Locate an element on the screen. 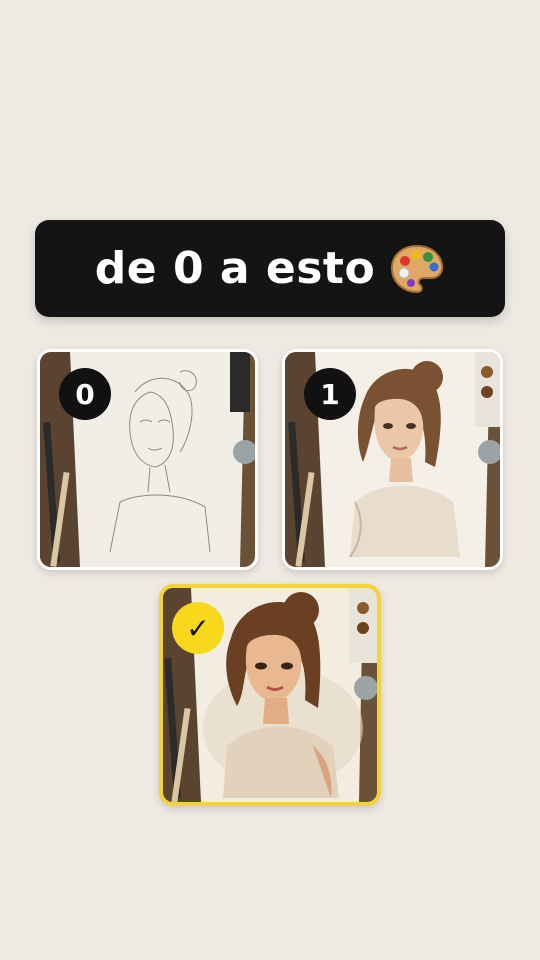 Image resolution: width=540 pixels, height=960 pixels. sketch-card: 0 is located at coordinates (147, 459).